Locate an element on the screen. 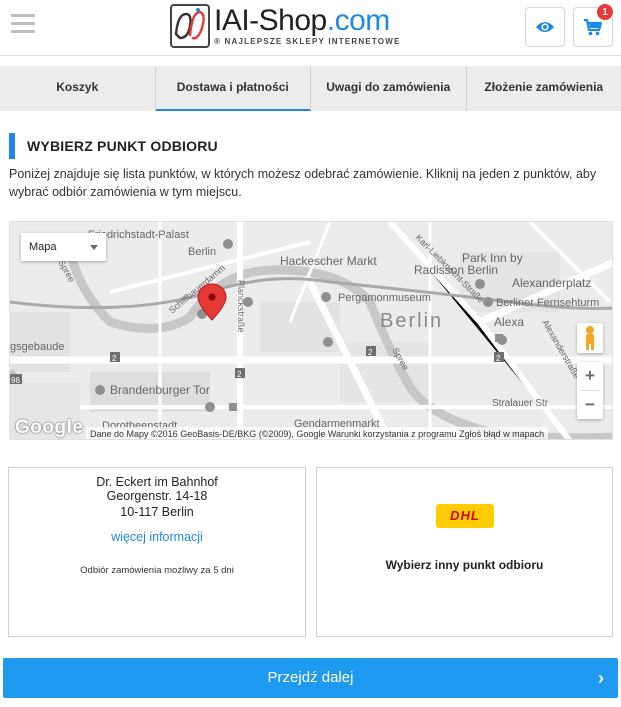  zoom-in-button: + is located at coordinates (590, 376).